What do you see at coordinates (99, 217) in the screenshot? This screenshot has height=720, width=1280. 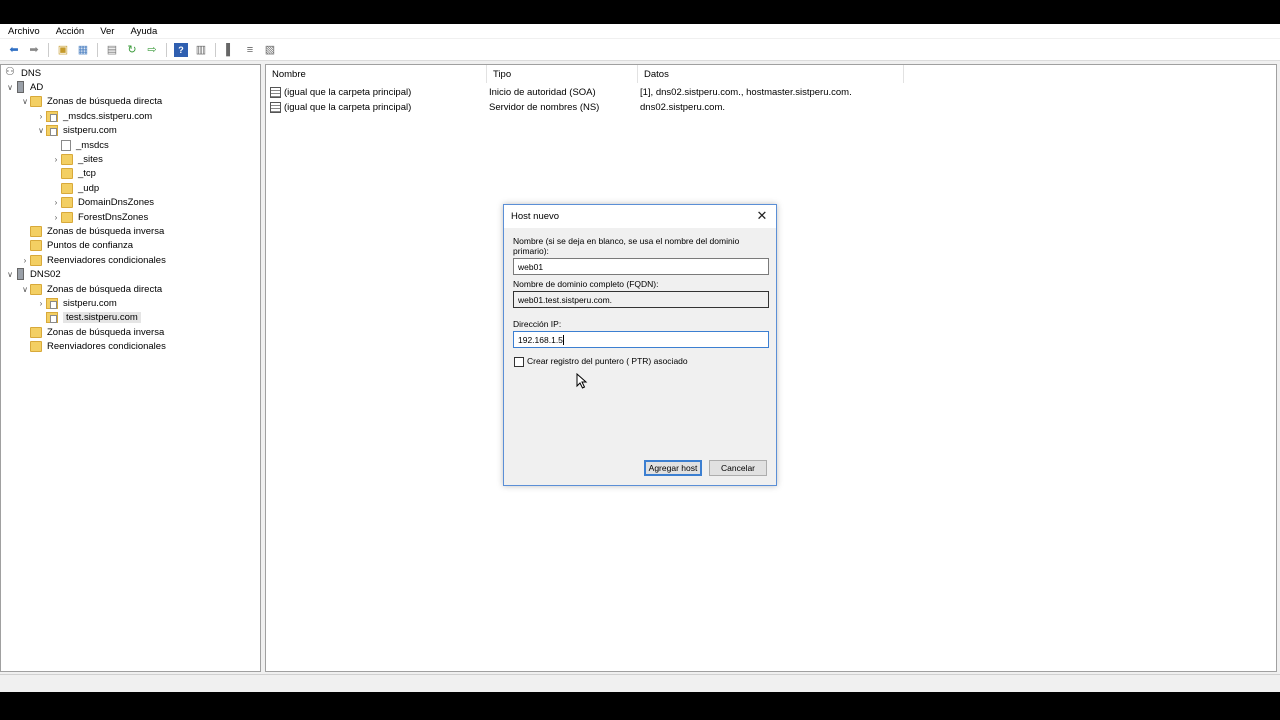 I see `tree-item-forestdnszones: › ForestDnsZones` at bounding box center [99, 217].